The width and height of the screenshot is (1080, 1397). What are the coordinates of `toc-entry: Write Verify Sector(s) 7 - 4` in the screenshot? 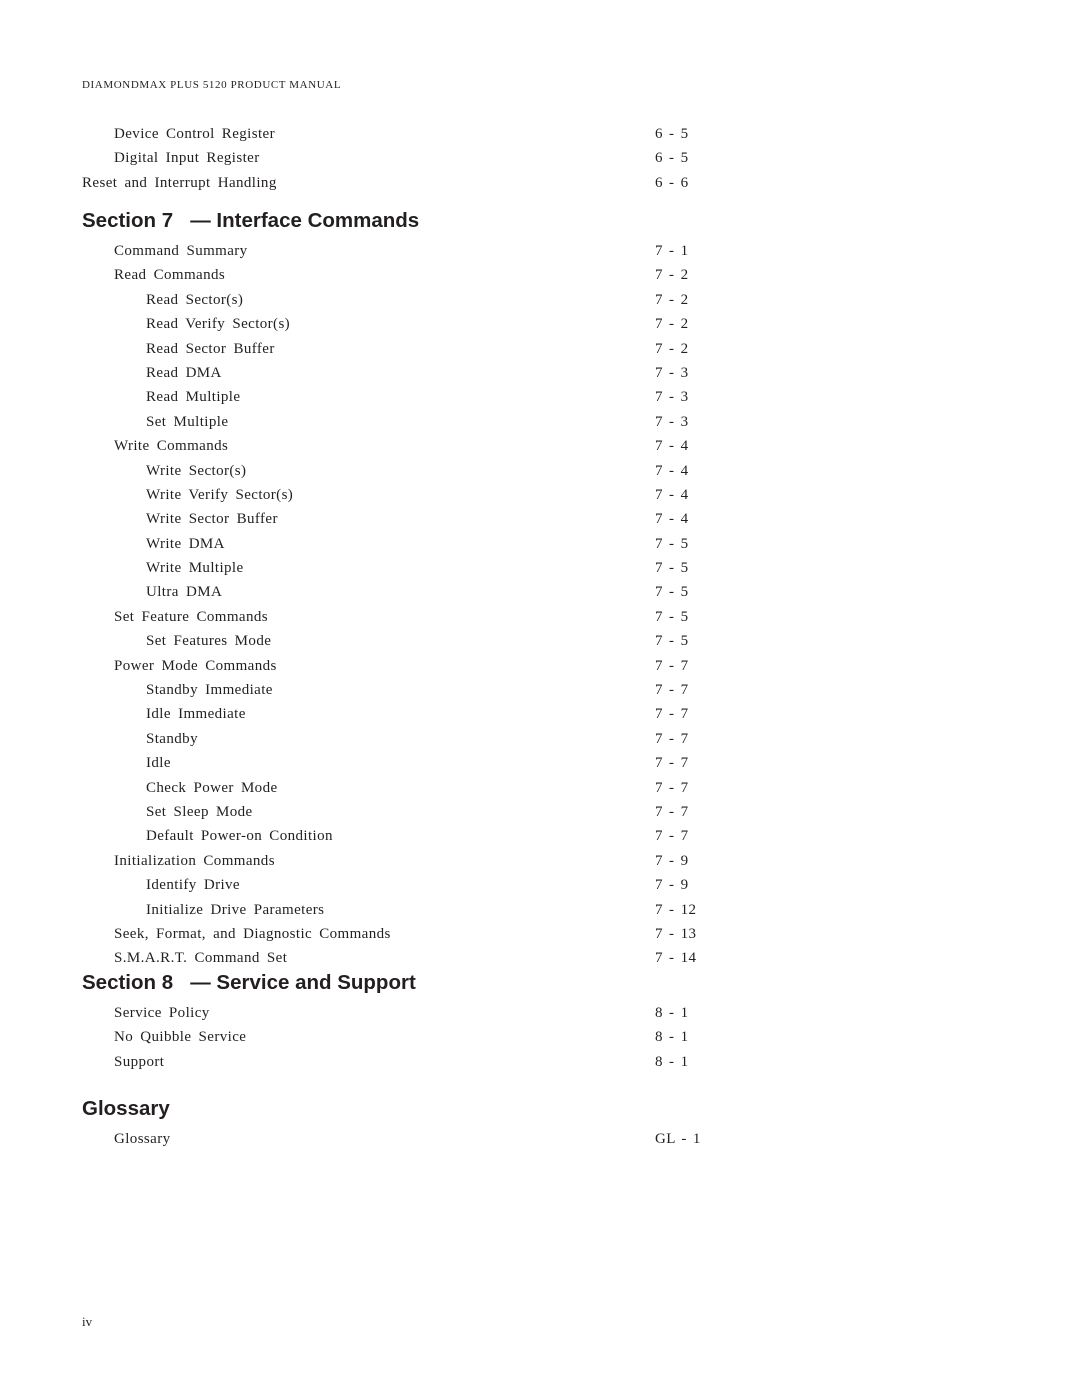 It's located at (540, 499).